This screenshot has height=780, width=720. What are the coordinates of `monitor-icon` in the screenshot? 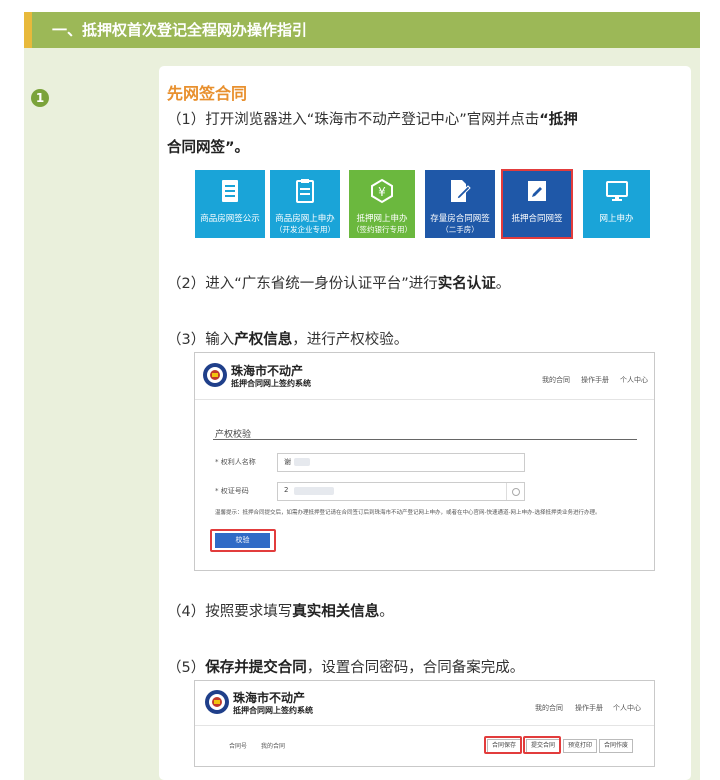 It's located at (616, 191).